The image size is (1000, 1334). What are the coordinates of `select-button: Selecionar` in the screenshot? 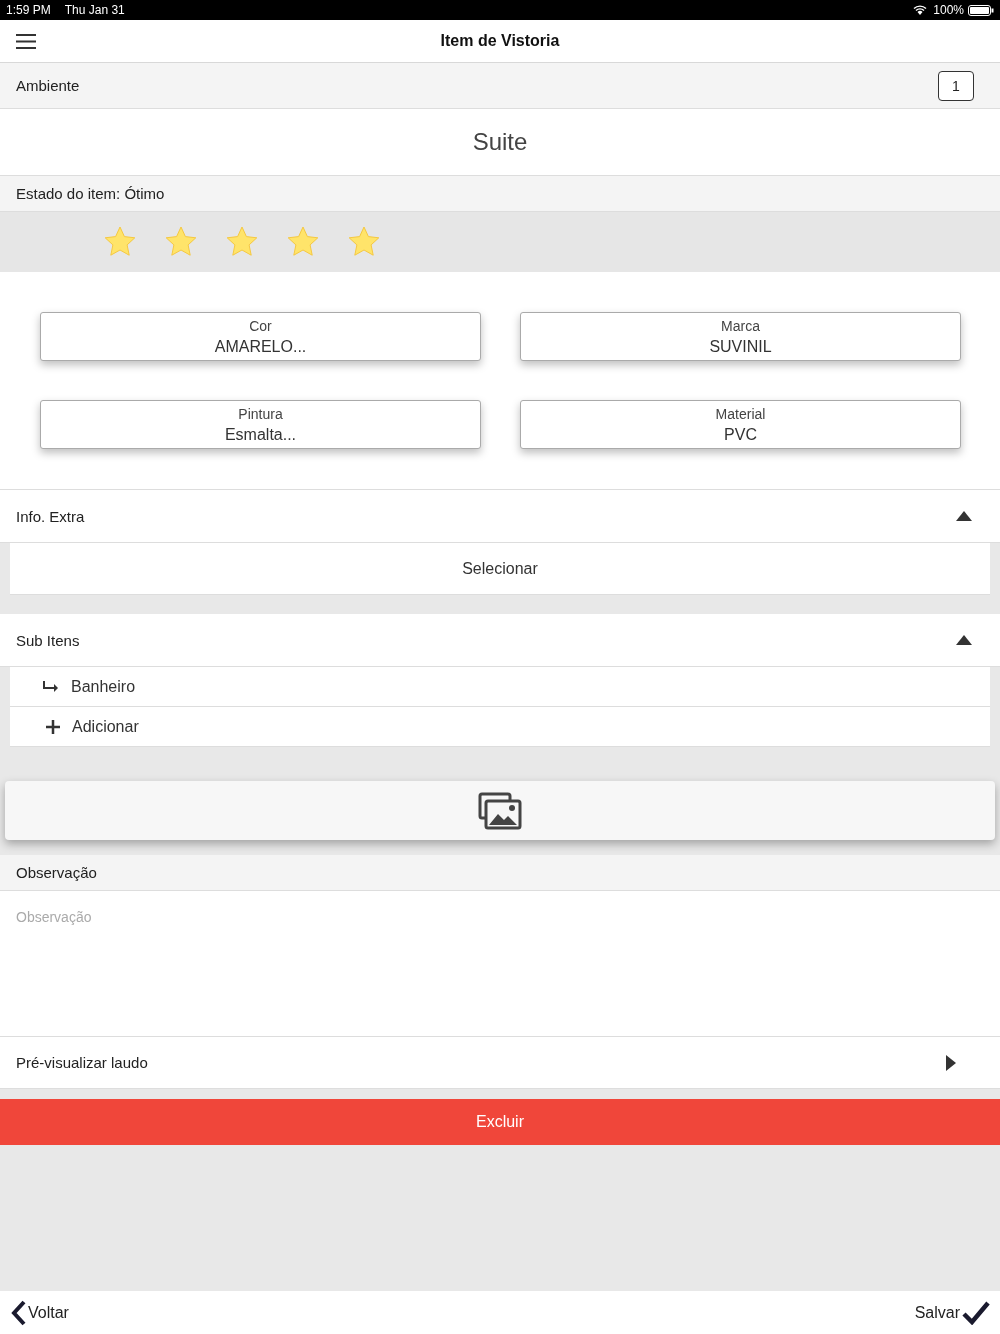 It's located at (500, 569).